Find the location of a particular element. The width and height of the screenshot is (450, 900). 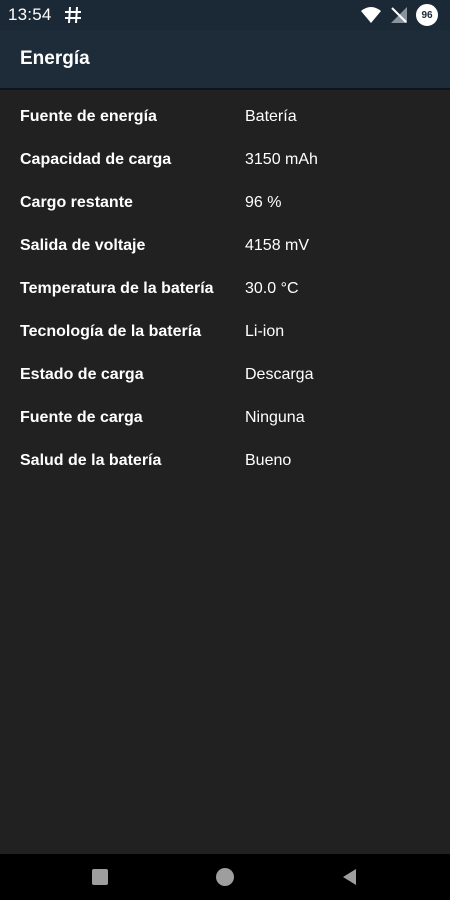

row-value: Batería is located at coordinates (271, 116).